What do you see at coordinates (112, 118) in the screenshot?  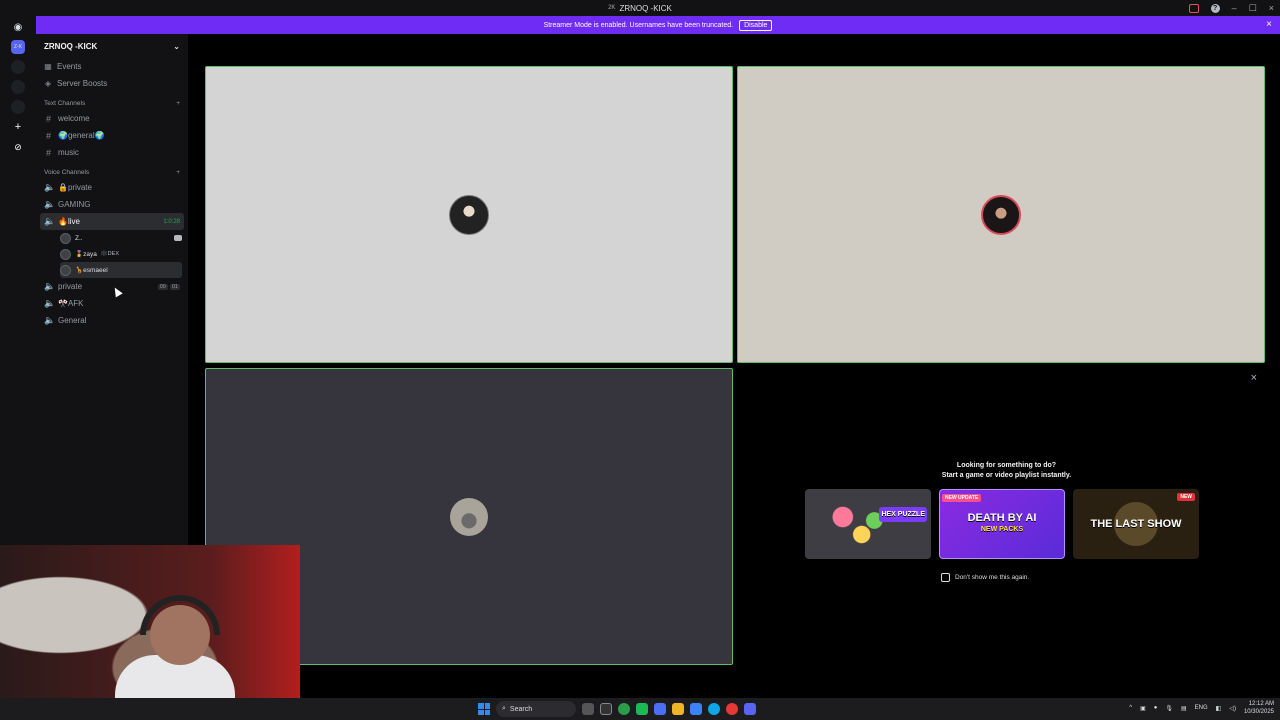 I see `channel-welcome: # welcome` at bounding box center [112, 118].